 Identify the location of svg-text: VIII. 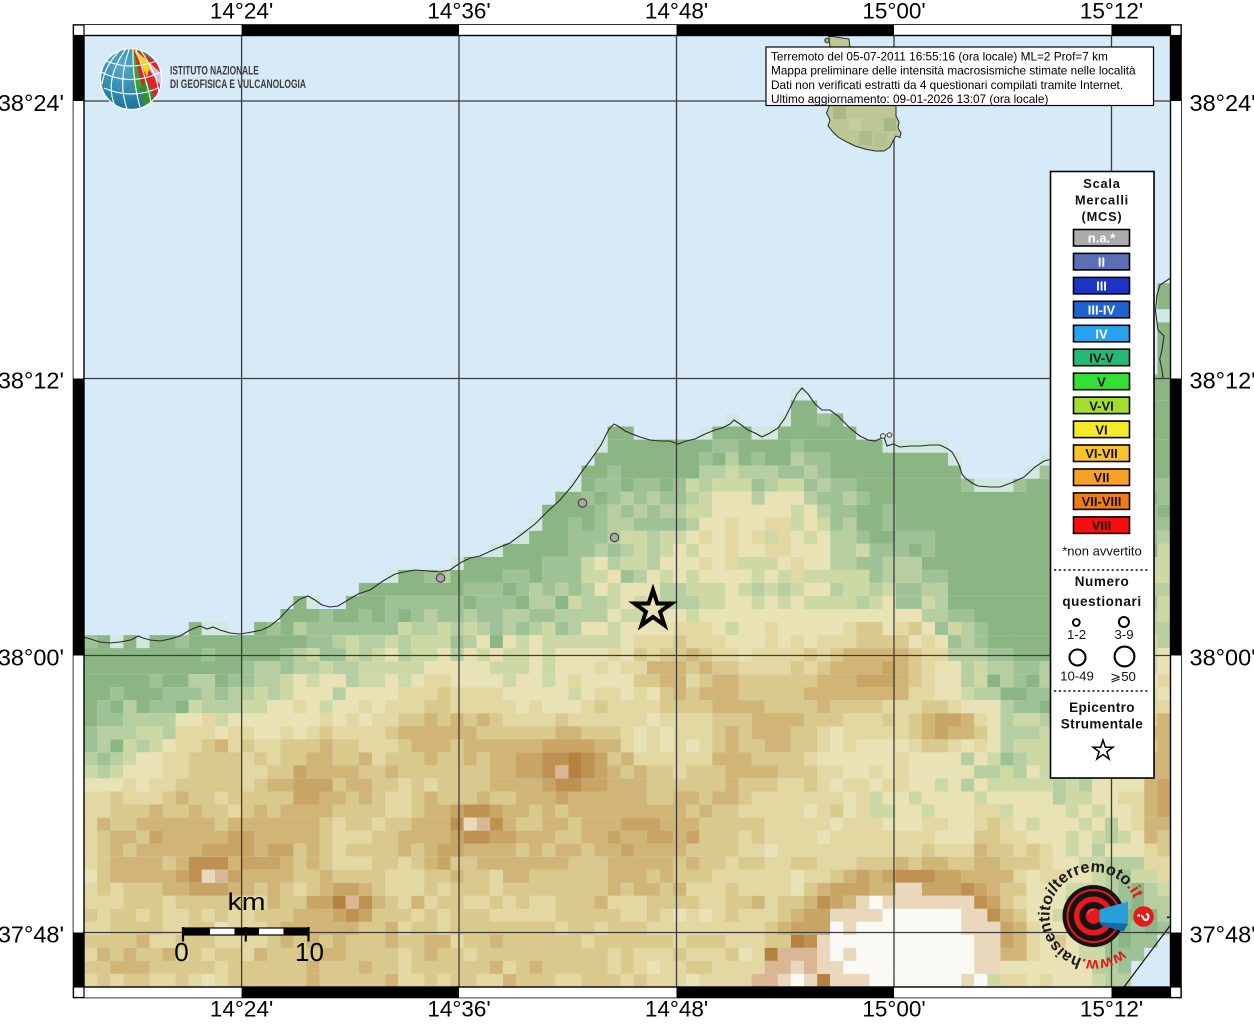
(1102, 525).